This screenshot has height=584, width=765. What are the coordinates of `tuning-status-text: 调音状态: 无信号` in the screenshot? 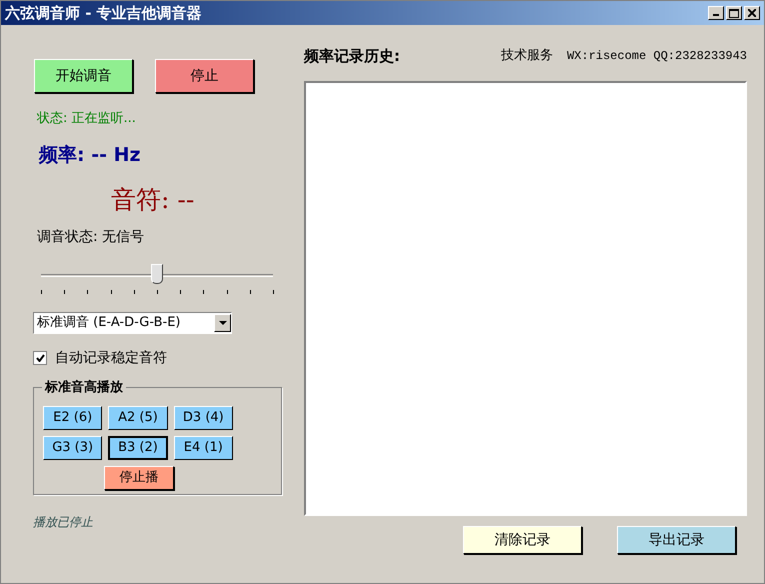 It's located at (91, 237).